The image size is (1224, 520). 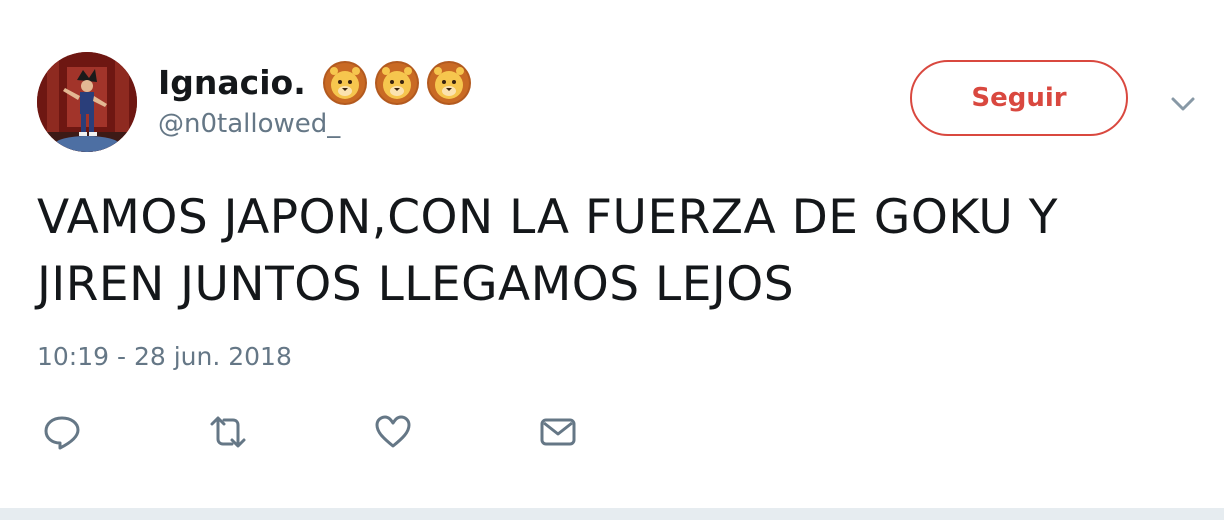 I want to click on reply-icon, so click(x=62, y=432).